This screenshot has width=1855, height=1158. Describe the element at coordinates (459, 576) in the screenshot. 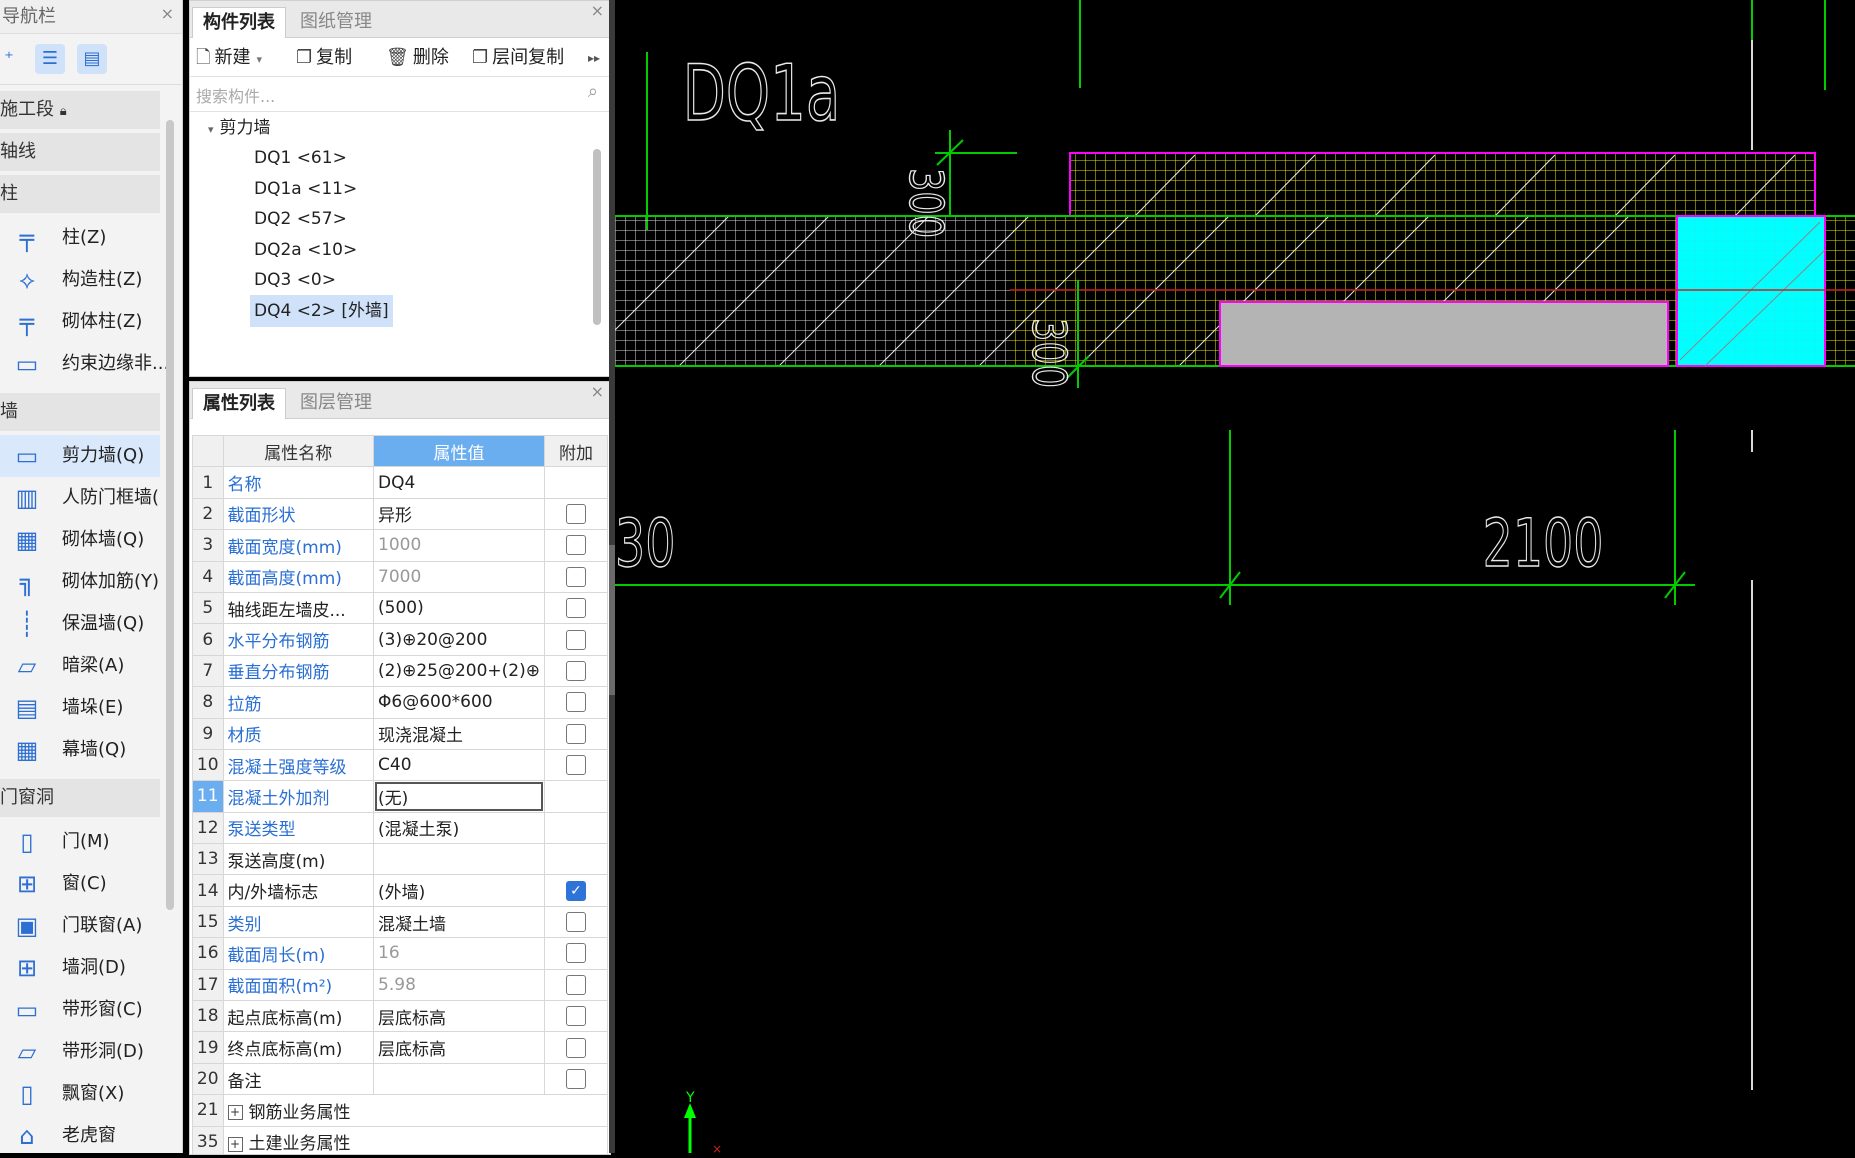

I see `property-value: 7000` at that location.